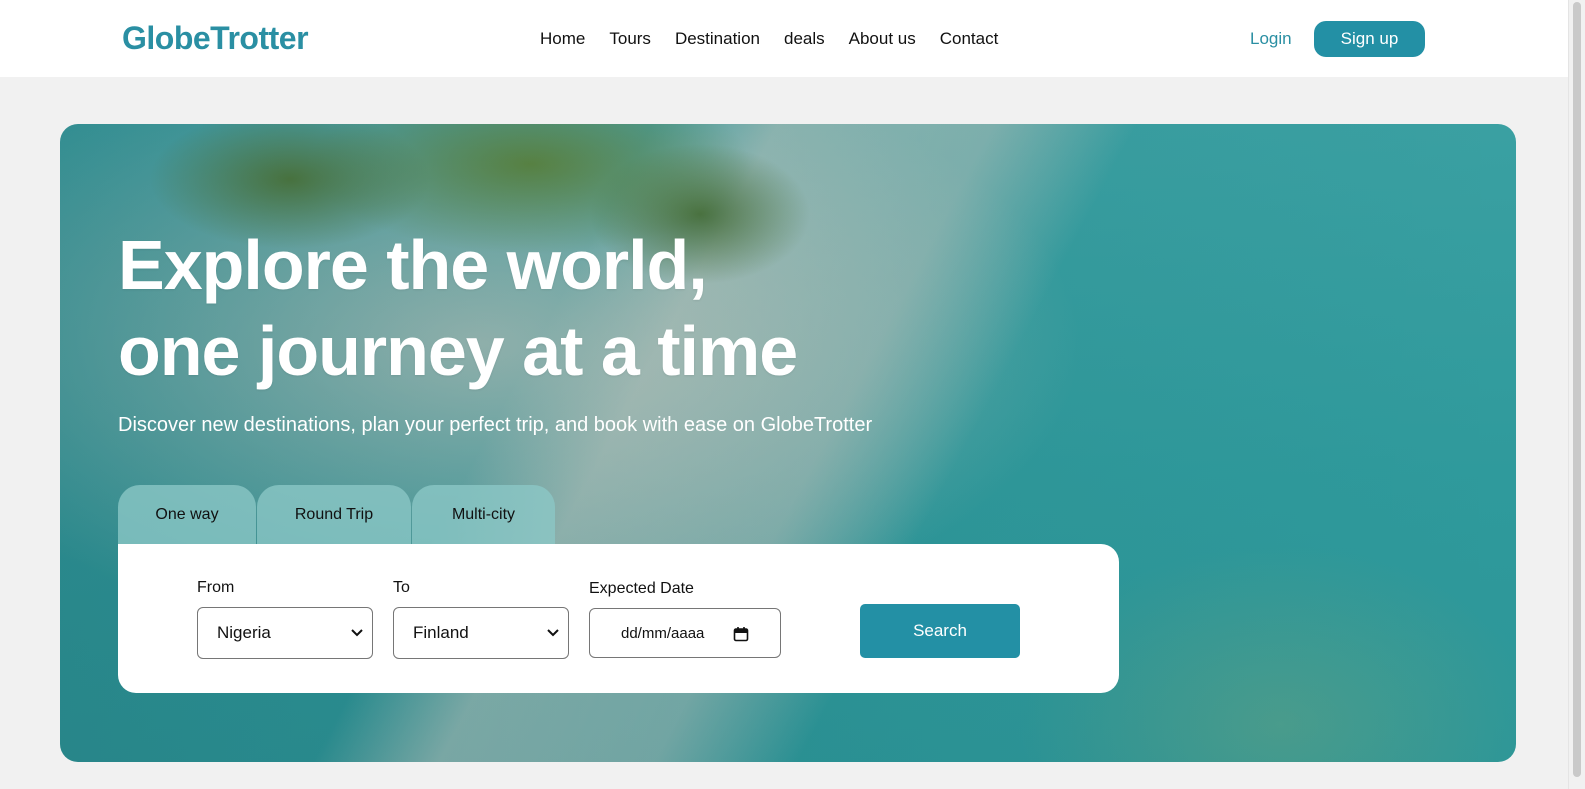 This screenshot has width=1585, height=789. What do you see at coordinates (1369, 39) in the screenshot?
I see `signup-button: Sign up` at bounding box center [1369, 39].